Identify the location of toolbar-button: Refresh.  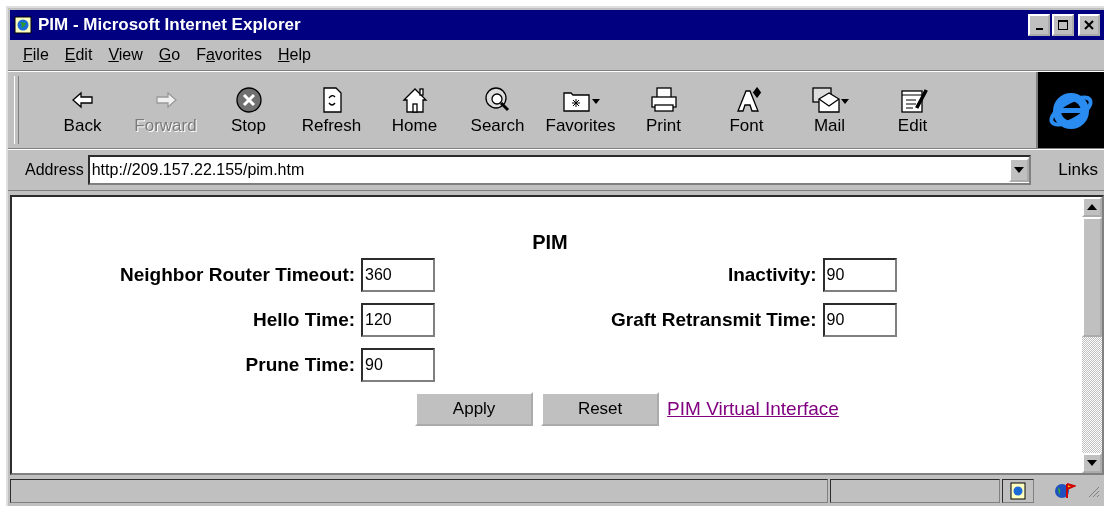
(331, 110).